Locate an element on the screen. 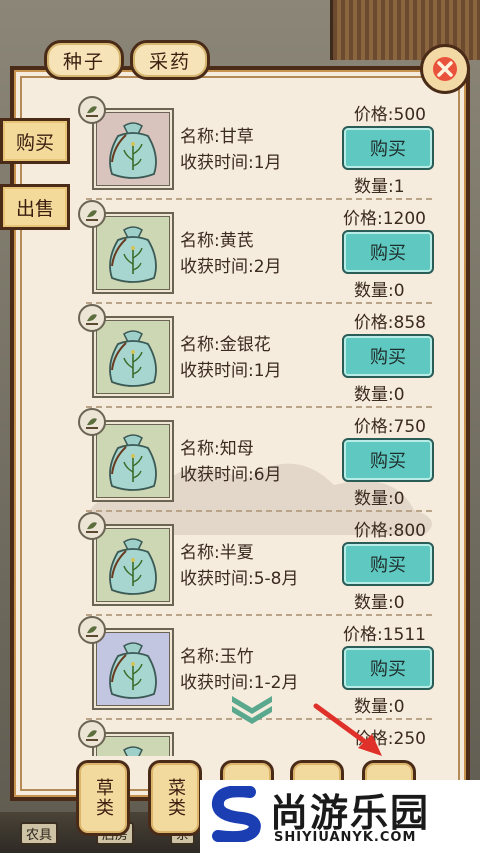 The image size is (480, 853). item-name: 名称:金银花 is located at coordinates (225, 345).